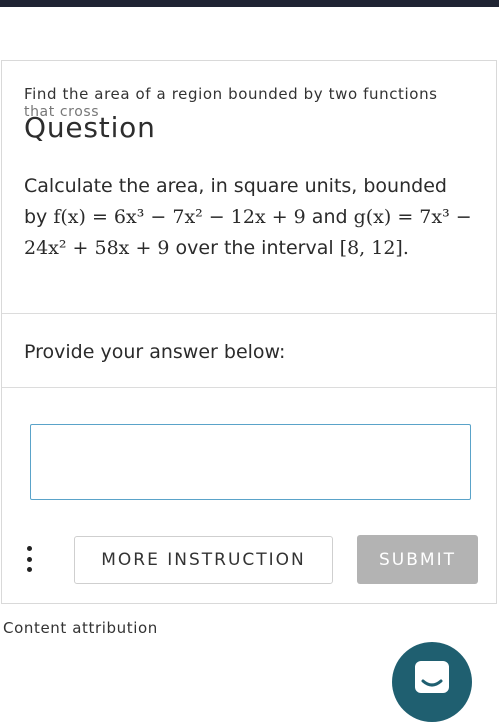 The width and height of the screenshot is (499, 722). What do you see at coordinates (90, 127) in the screenshot?
I see `question-heading: Question` at bounding box center [90, 127].